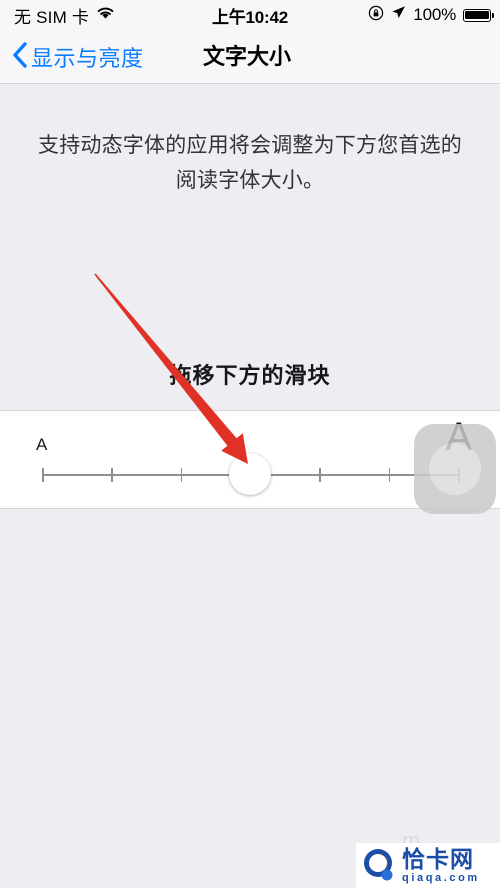 The width and height of the screenshot is (500, 888). What do you see at coordinates (380, 866) in the screenshot?
I see `qiaqa-logo-icon` at bounding box center [380, 866].